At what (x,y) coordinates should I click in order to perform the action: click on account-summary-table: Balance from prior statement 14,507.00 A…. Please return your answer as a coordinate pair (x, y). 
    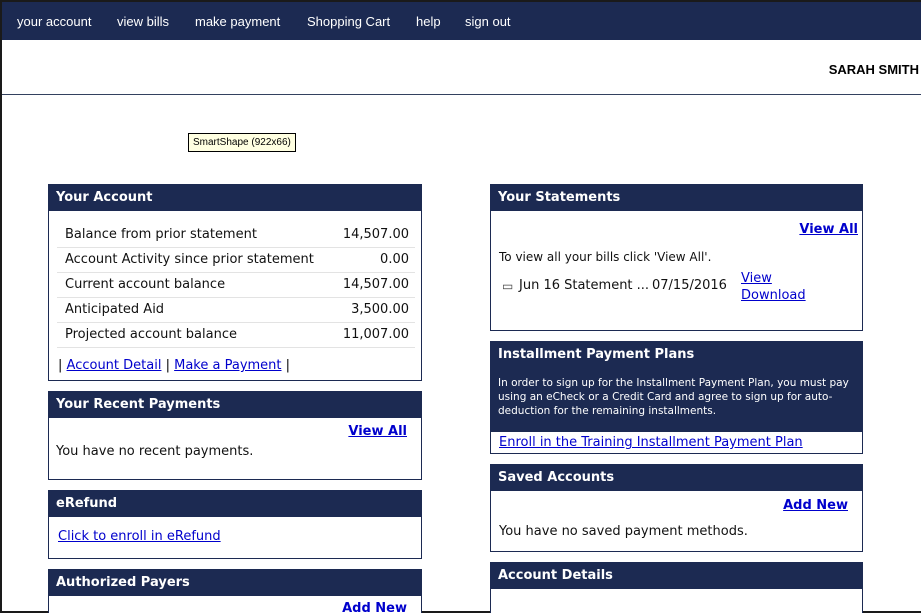
    Looking at the image, I should click on (236, 285).